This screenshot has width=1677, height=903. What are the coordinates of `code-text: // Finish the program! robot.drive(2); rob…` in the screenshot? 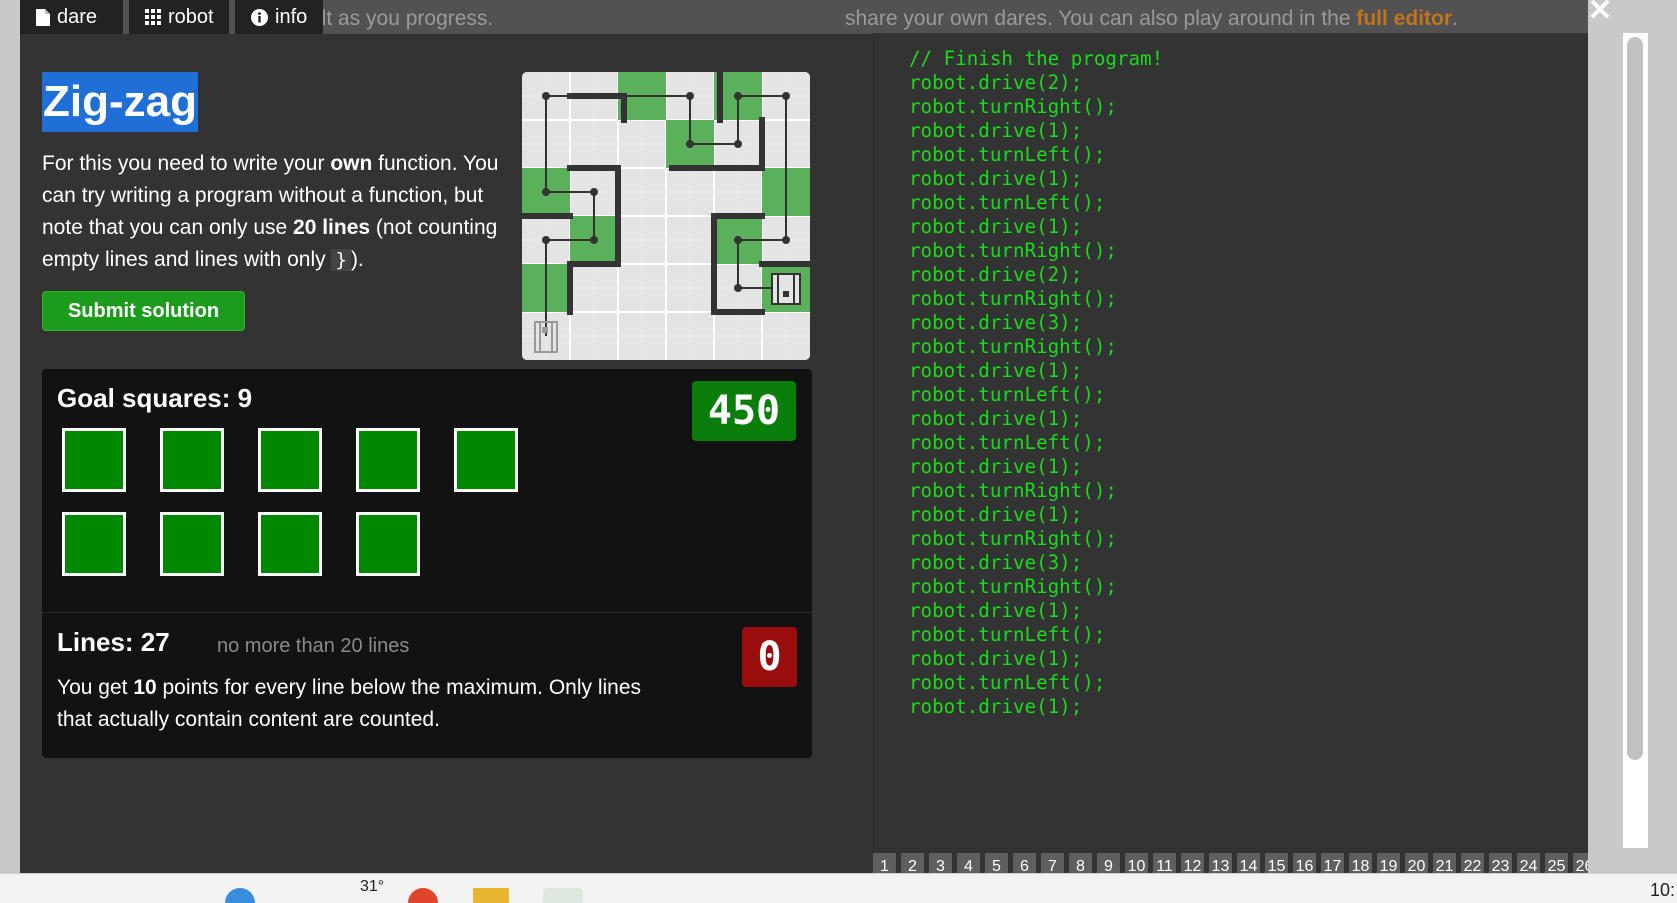 It's located at (1036, 383).